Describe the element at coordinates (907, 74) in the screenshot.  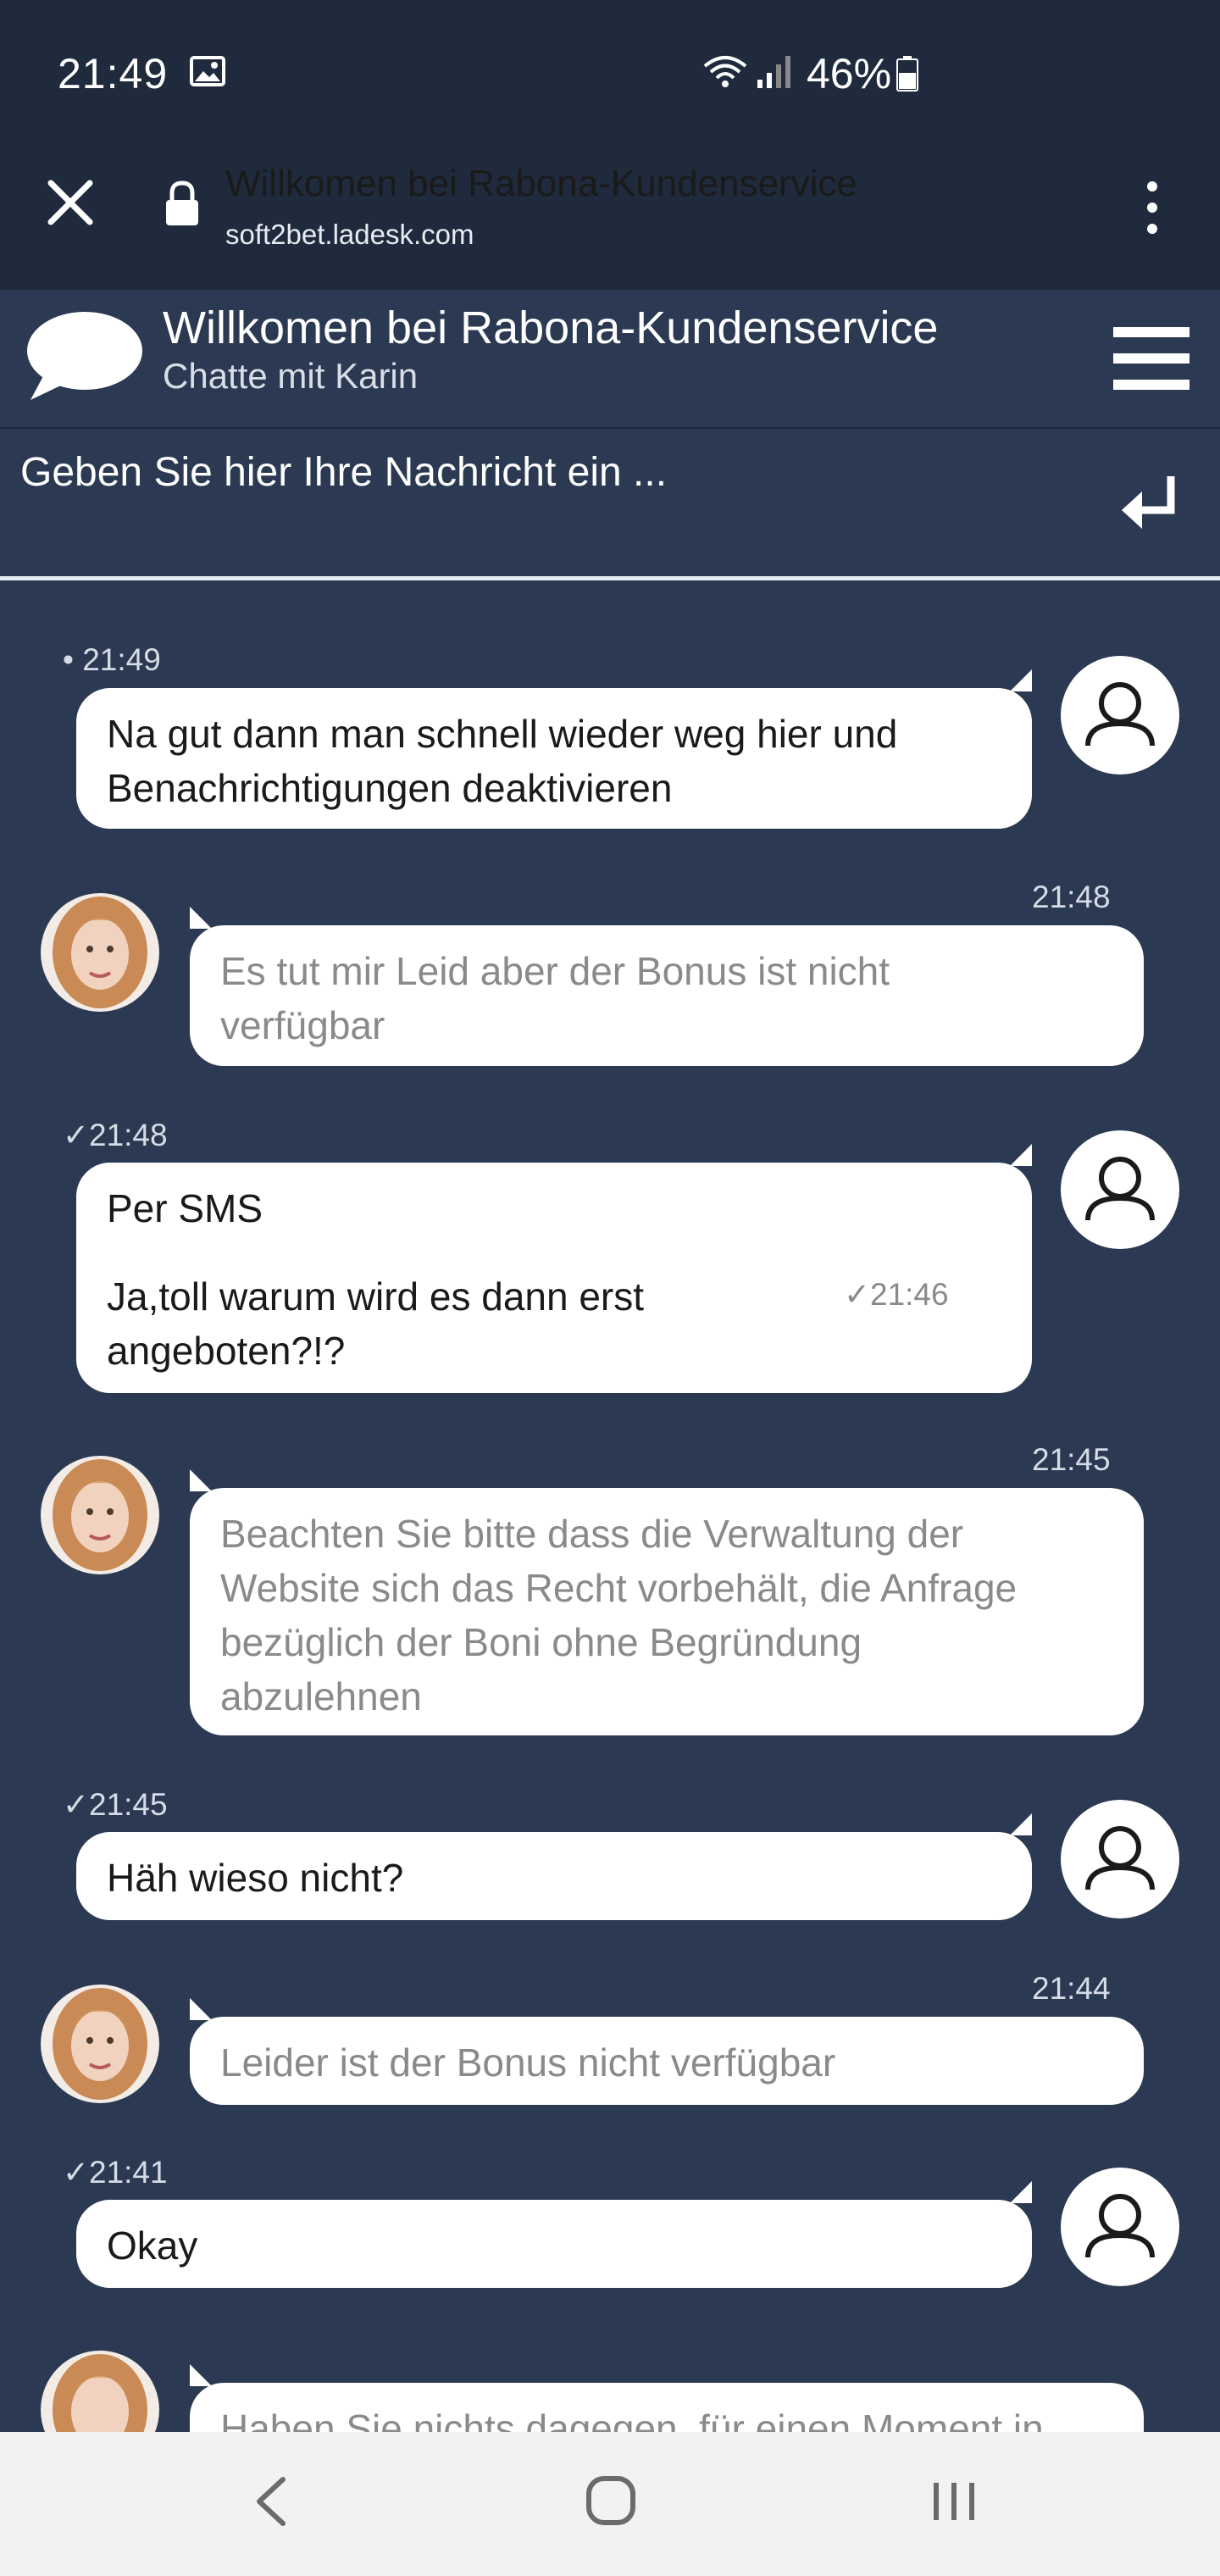
I see `battery-icon` at that location.